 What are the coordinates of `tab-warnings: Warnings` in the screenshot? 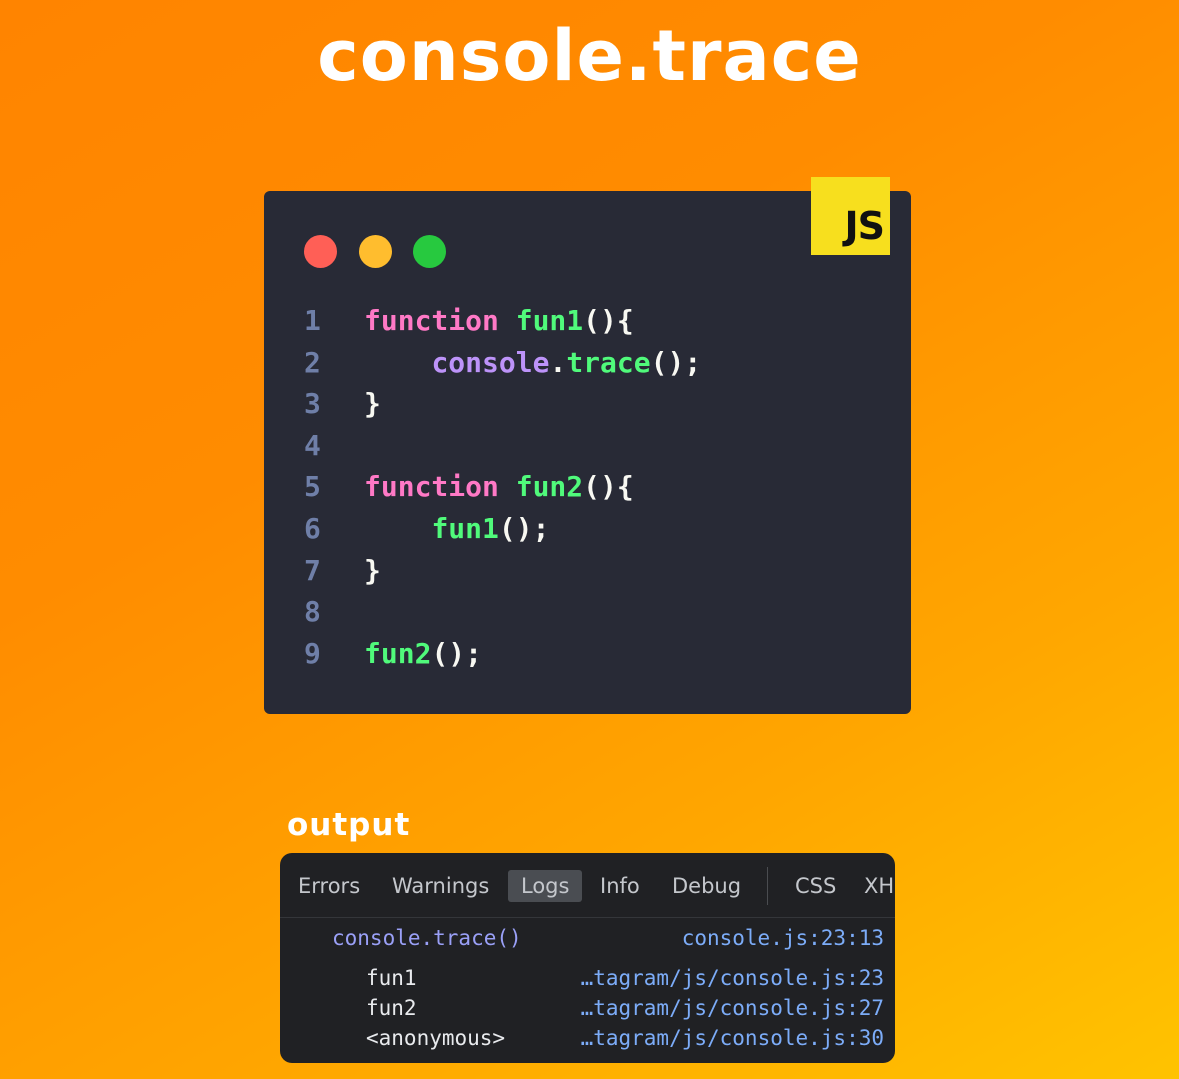 It's located at (440, 886).